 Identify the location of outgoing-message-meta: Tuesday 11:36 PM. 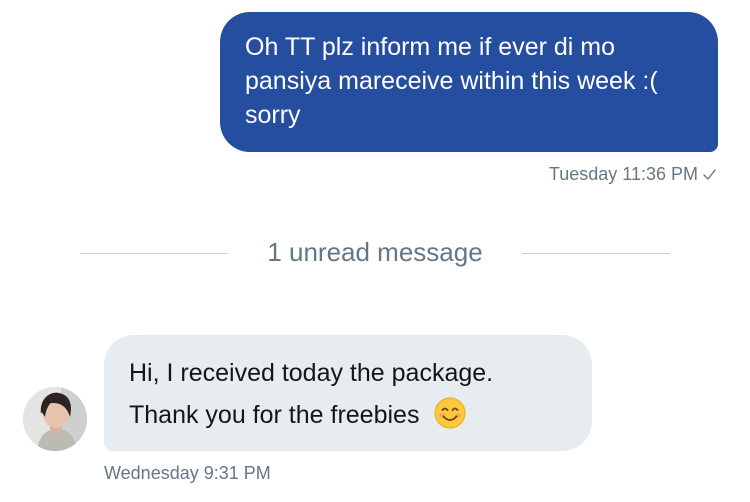
(632, 174).